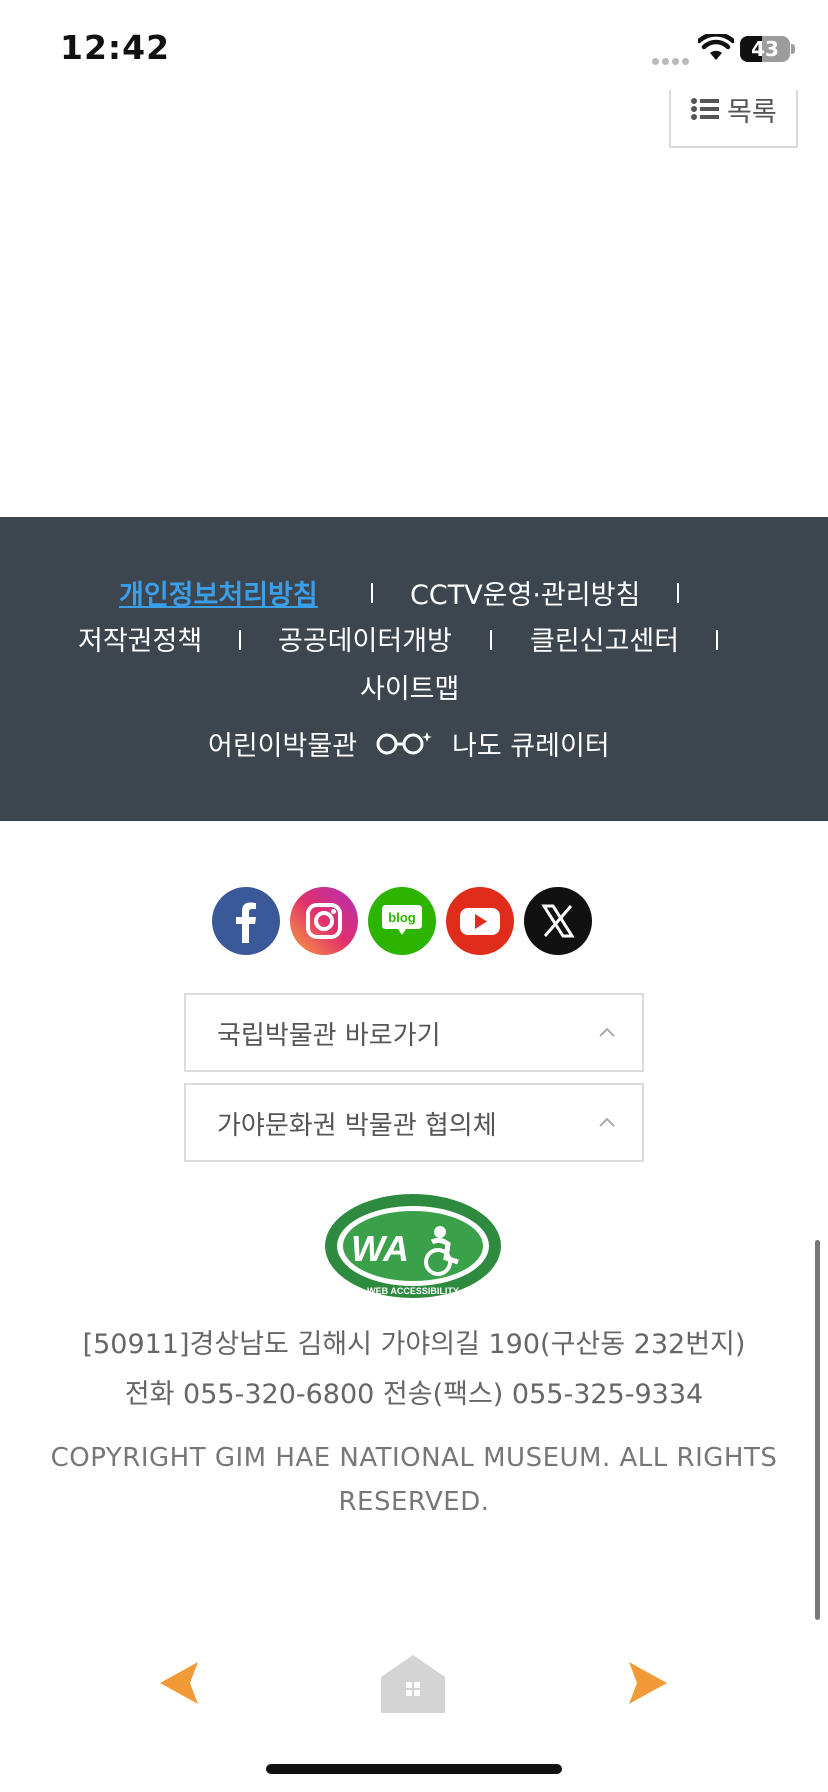 Image resolution: width=828 pixels, height=1792 pixels. I want to click on national-museums-select: 국립박물관 바로가기, so click(414, 1032).